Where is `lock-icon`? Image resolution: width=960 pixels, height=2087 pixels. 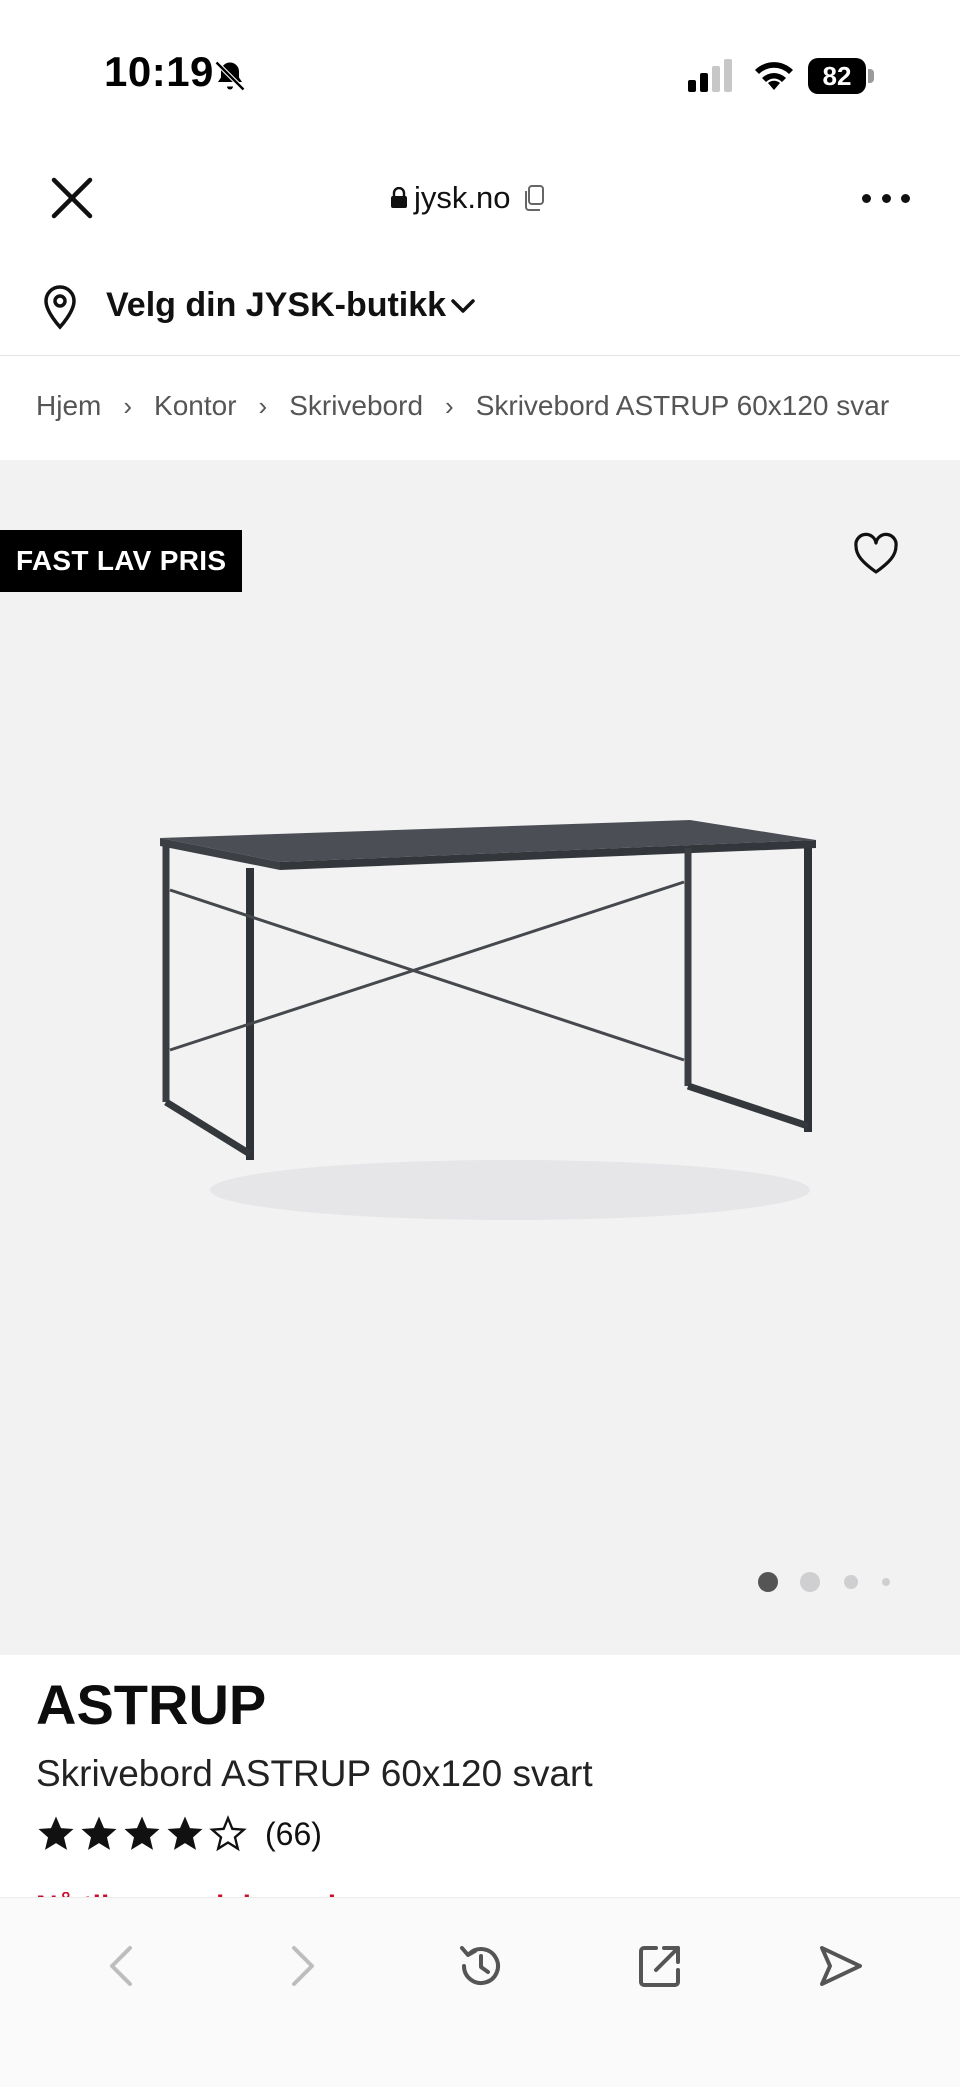
lock-icon is located at coordinates (399, 197).